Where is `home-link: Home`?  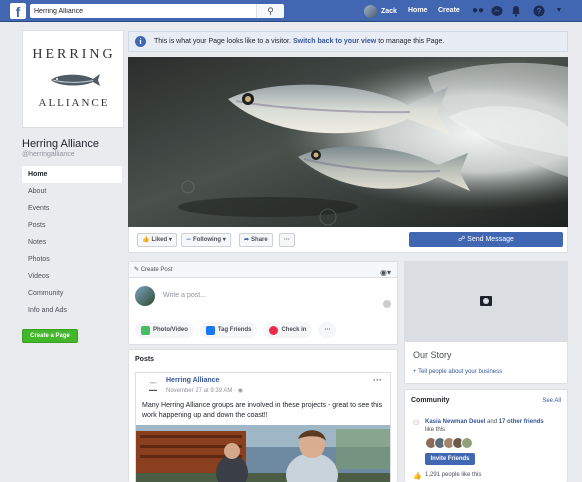 home-link: Home is located at coordinates (417, 11).